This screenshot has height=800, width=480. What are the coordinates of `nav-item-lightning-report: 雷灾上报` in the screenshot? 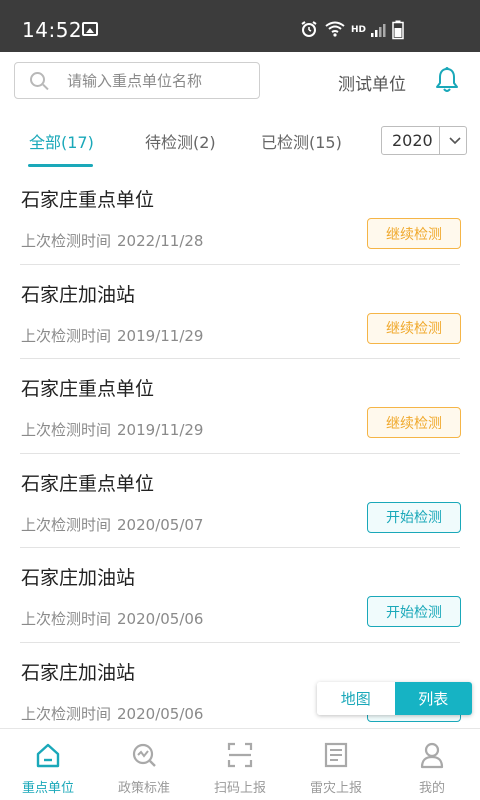 It's located at (336, 764).